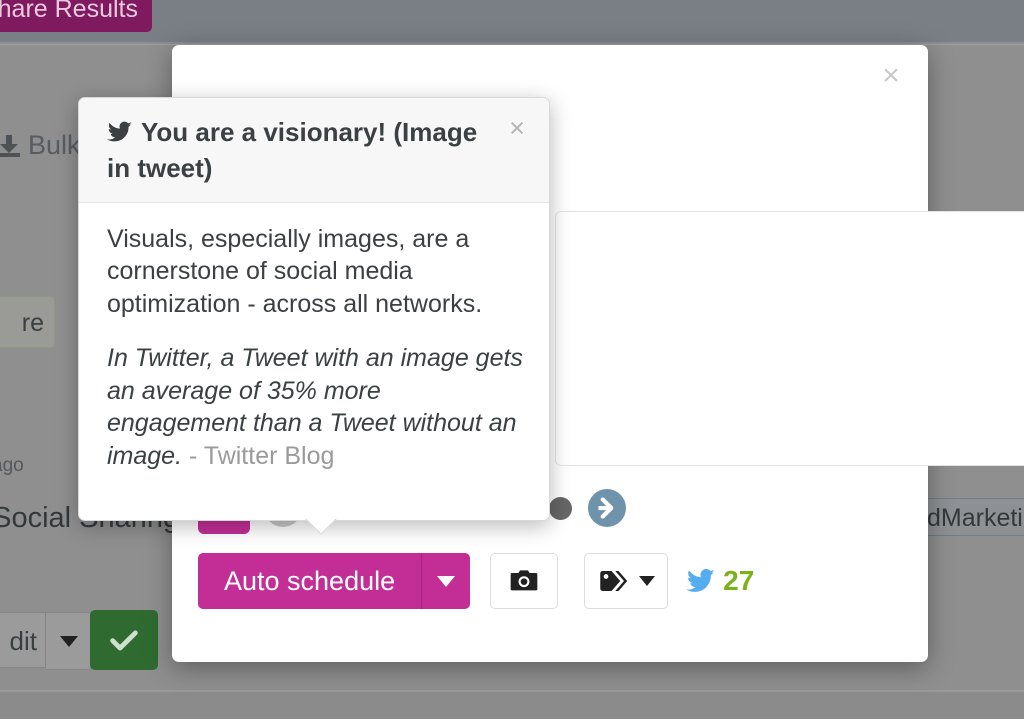 This screenshot has width=1024, height=719. Describe the element at coordinates (23, 640) in the screenshot. I see `edit-button: dit` at that location.